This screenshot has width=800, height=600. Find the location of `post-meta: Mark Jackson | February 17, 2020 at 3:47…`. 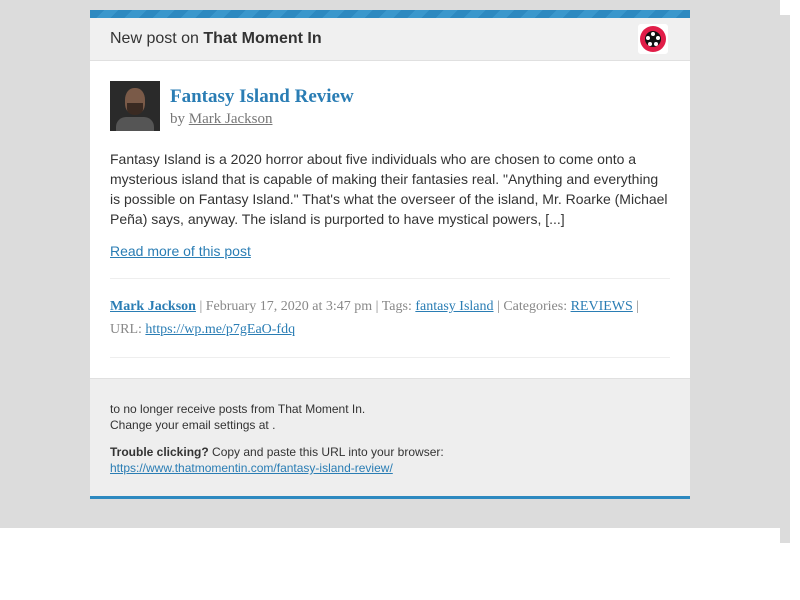

post-meta: Mark Jackson | February 17, 2020 at 3:47… is located at coordinates (390, 318).